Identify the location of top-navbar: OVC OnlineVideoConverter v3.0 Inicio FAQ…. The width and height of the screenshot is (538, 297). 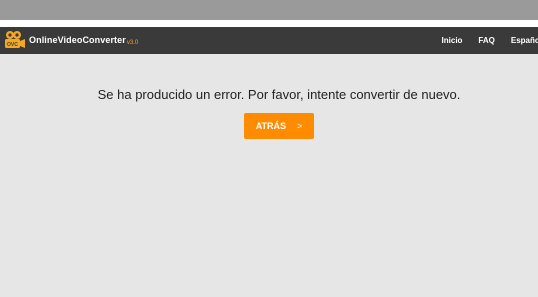
(269, 40).